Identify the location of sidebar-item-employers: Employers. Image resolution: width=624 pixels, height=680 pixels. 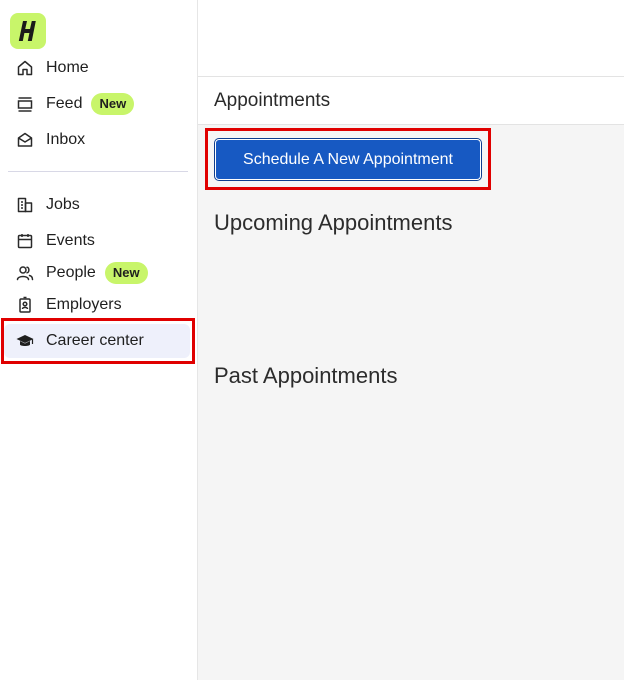
(97, 305).